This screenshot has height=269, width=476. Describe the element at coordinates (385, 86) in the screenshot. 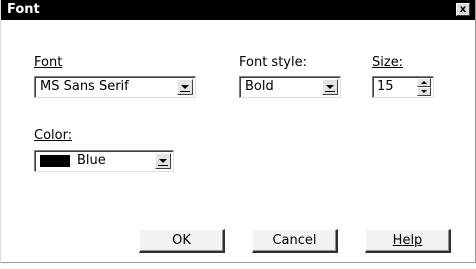

I see `size-value: 15` at that location.